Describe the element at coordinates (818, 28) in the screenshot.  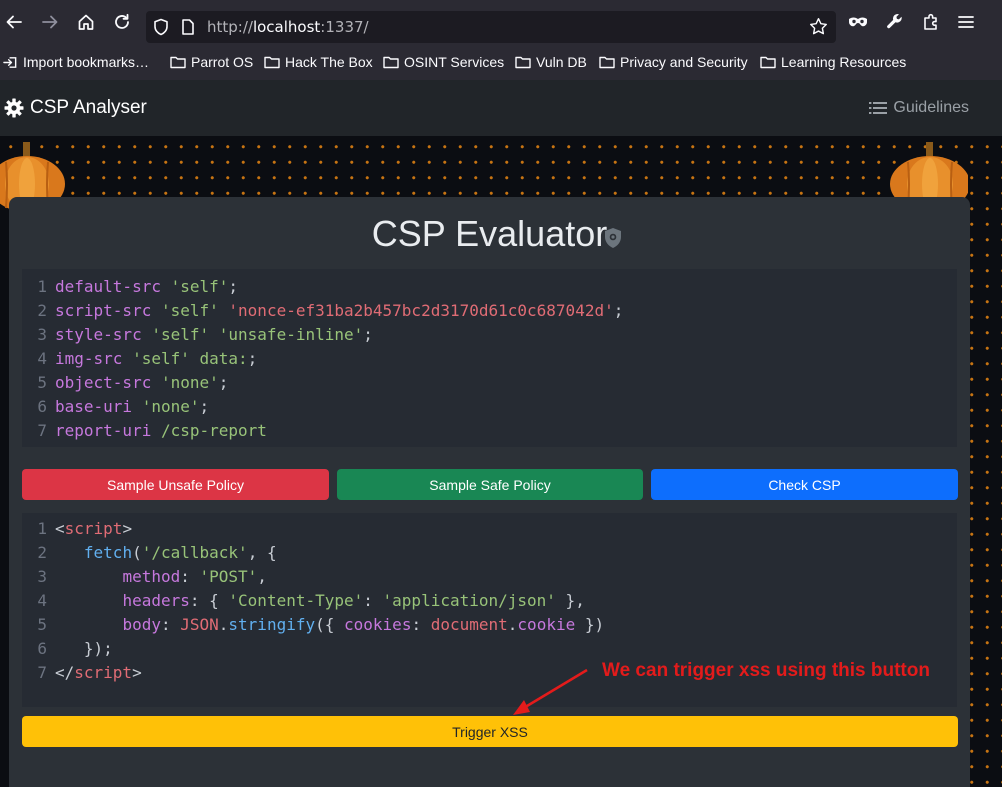
I see `star-icon` at that location.